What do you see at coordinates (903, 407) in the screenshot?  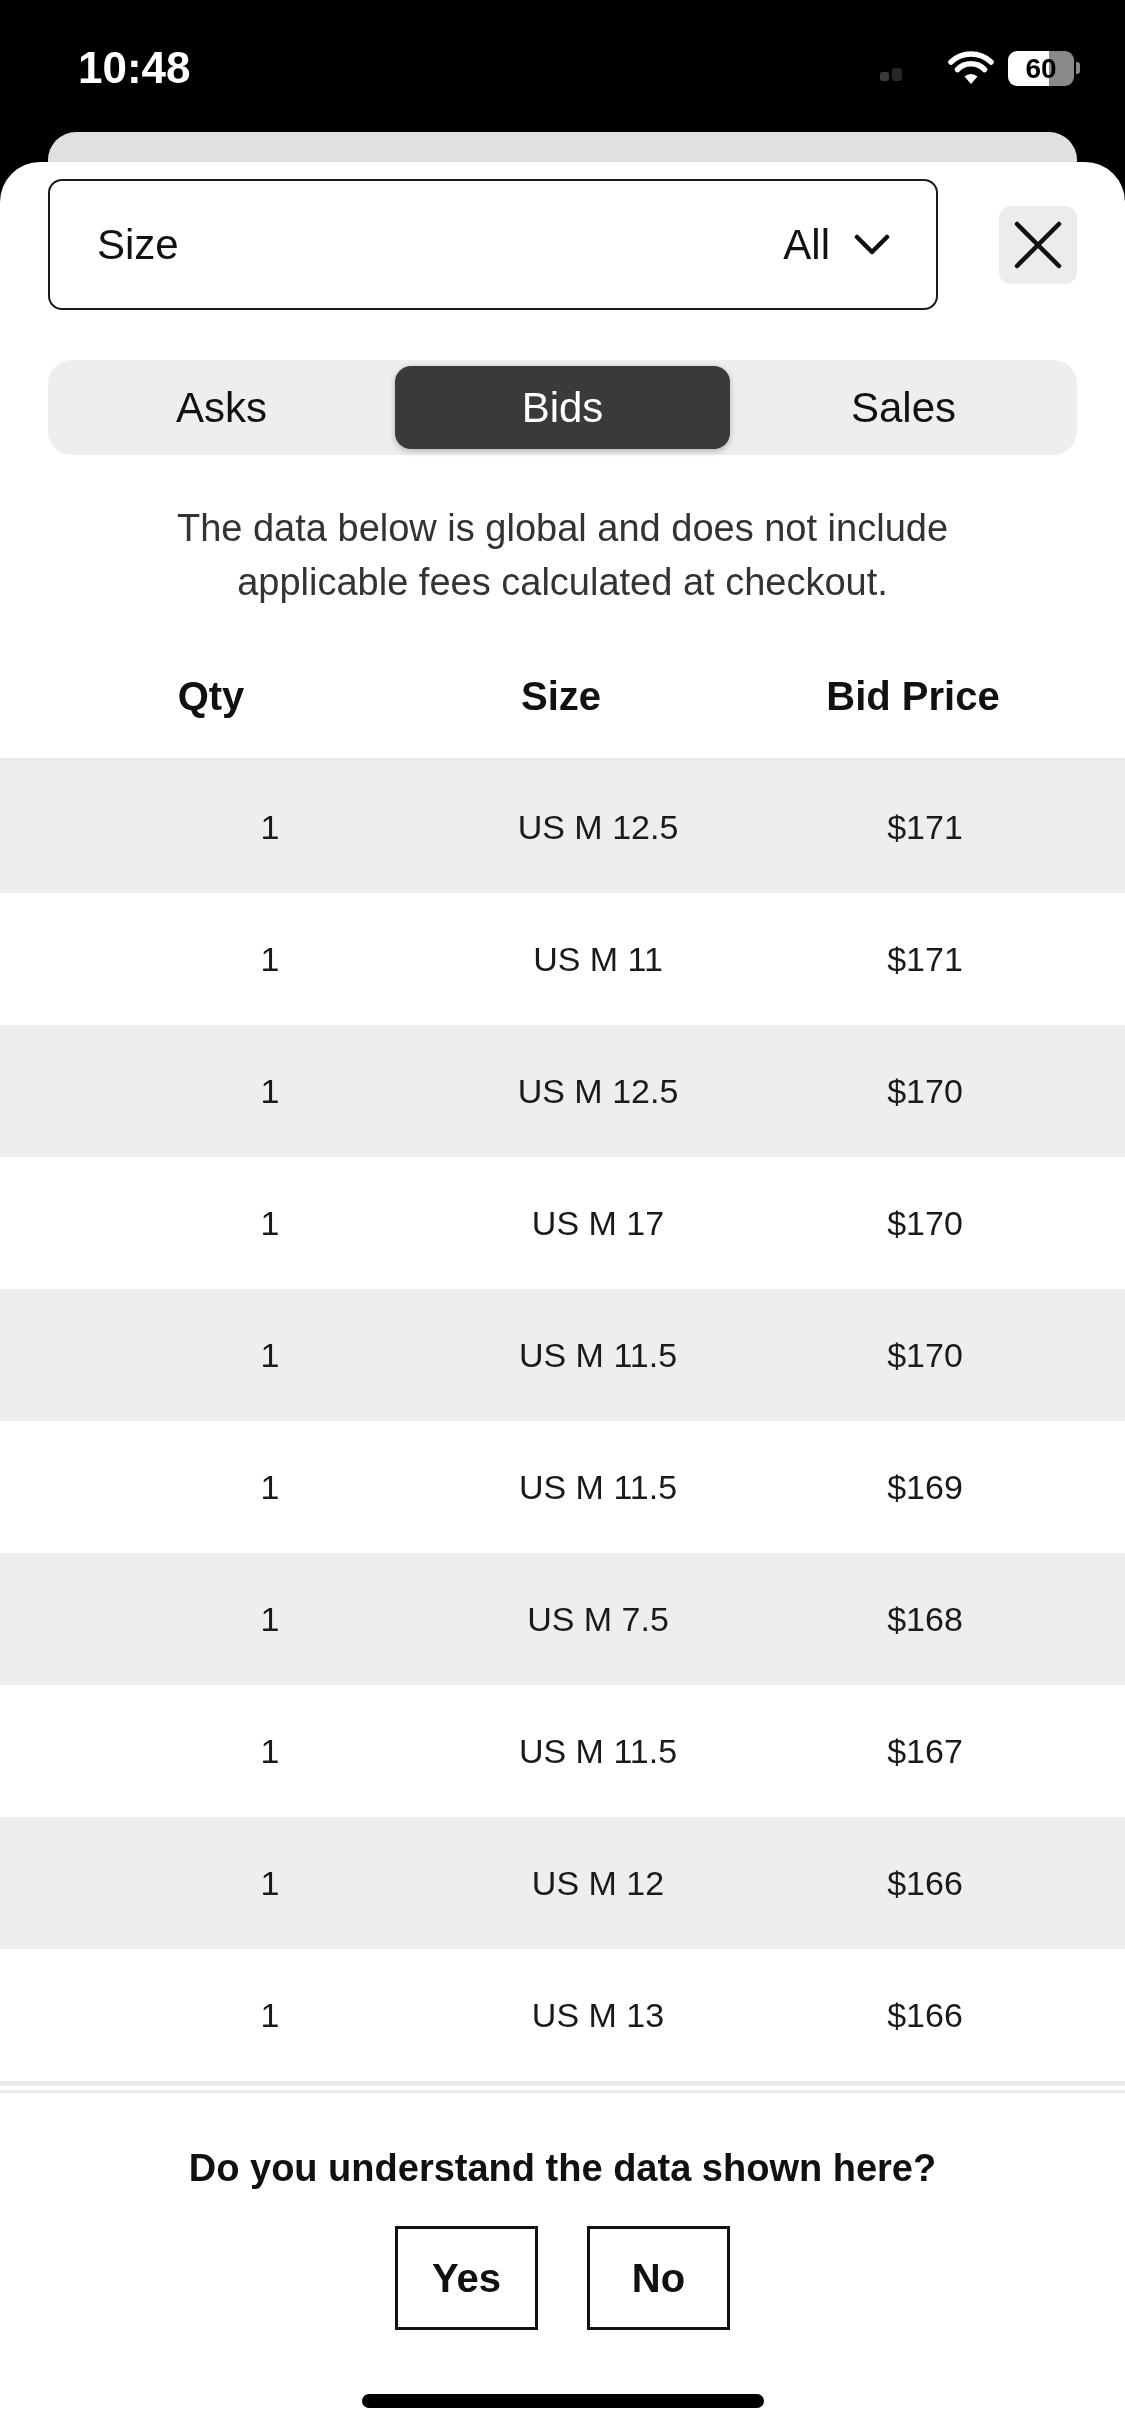 I see `tab: Sales` at bounding box center [903, 407].